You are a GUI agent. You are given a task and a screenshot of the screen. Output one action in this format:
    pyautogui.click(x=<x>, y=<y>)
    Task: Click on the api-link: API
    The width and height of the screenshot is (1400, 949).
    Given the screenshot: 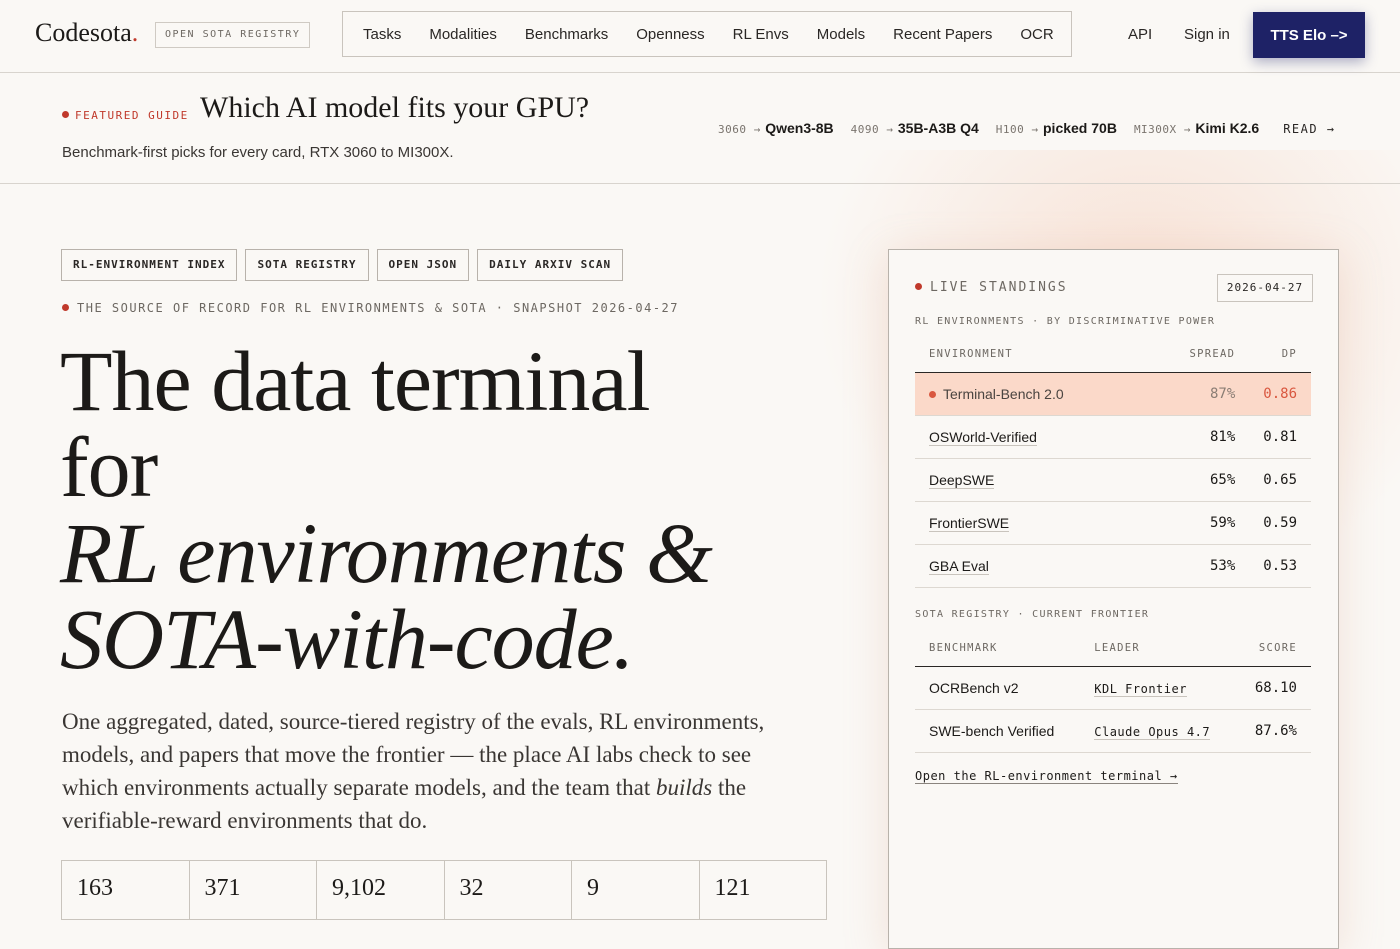 What is the action you would take?
    pyautogui.click(x=1140, y=34)
    